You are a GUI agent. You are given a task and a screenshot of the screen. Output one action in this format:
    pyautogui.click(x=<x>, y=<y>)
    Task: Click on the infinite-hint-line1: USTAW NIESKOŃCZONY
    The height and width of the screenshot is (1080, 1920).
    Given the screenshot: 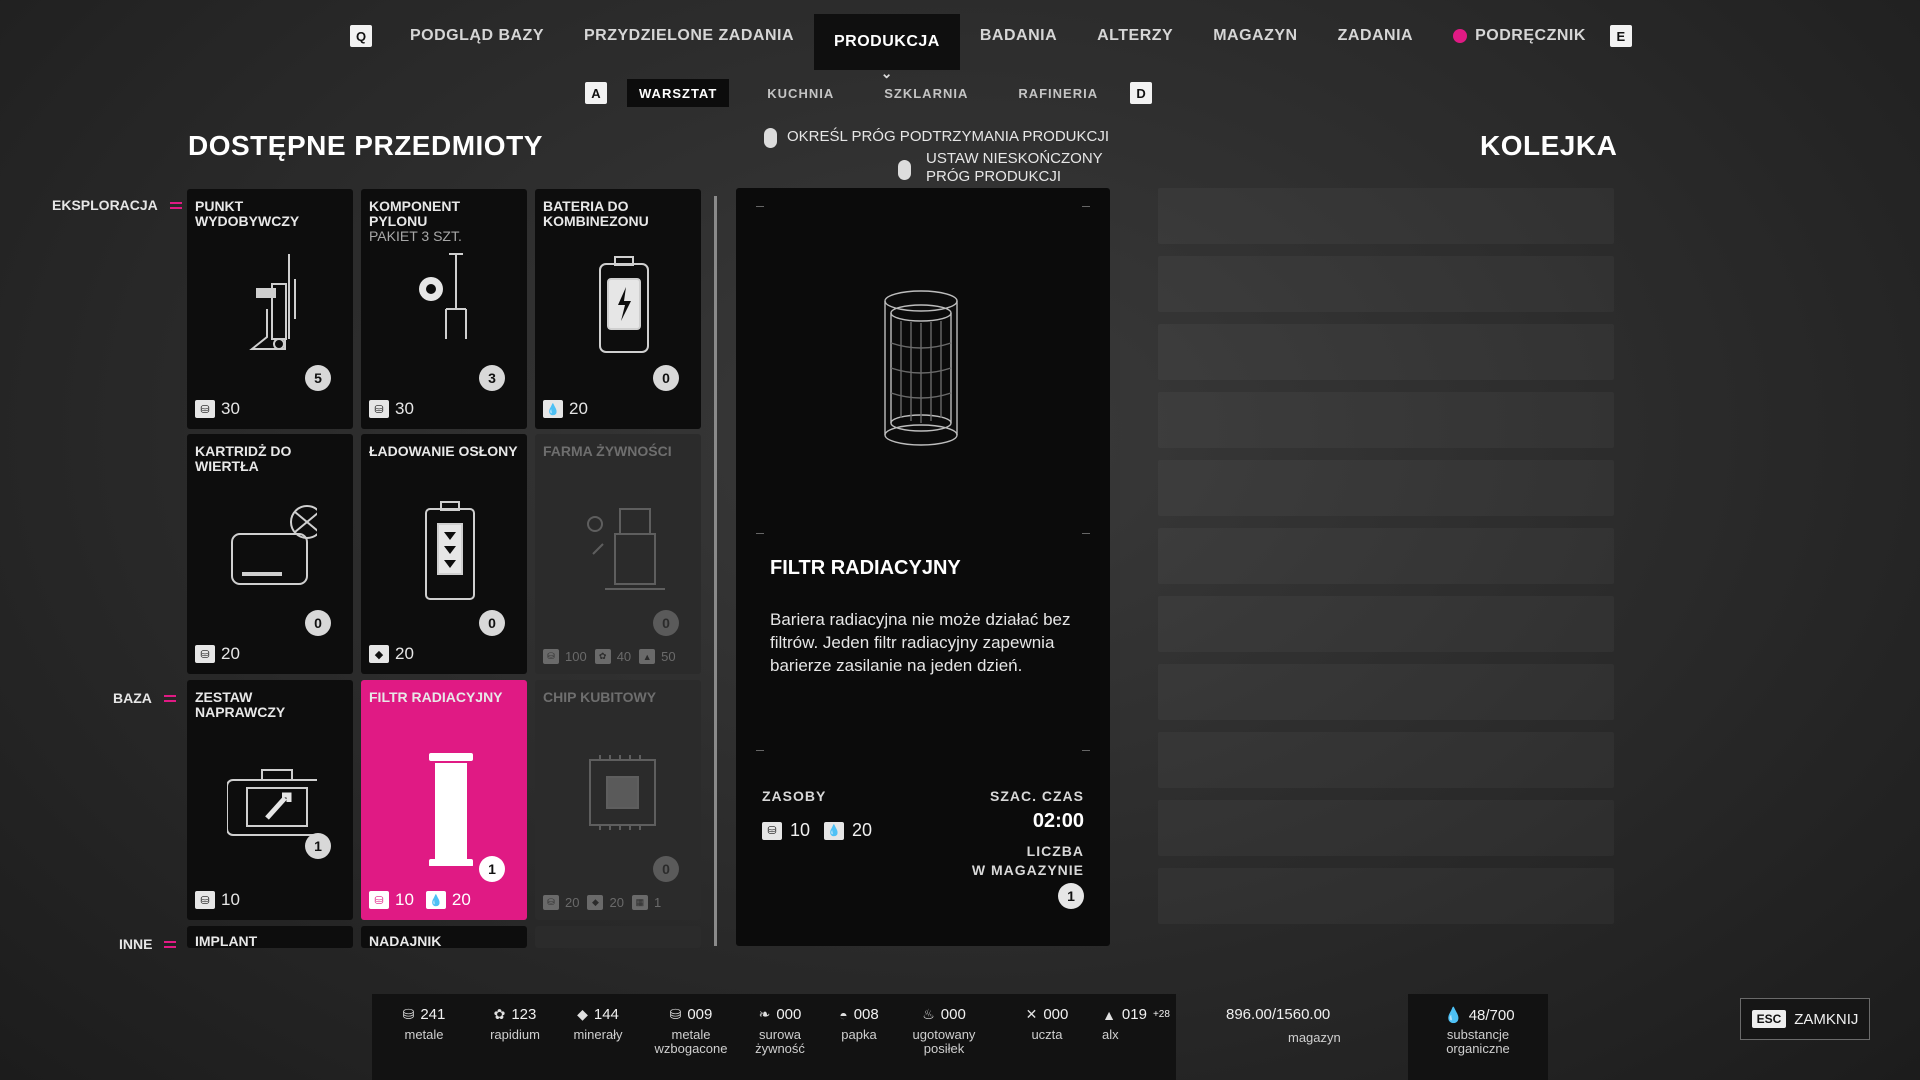 What is the action you would take?
    pyautogui.click(x=1014, y=158)
    